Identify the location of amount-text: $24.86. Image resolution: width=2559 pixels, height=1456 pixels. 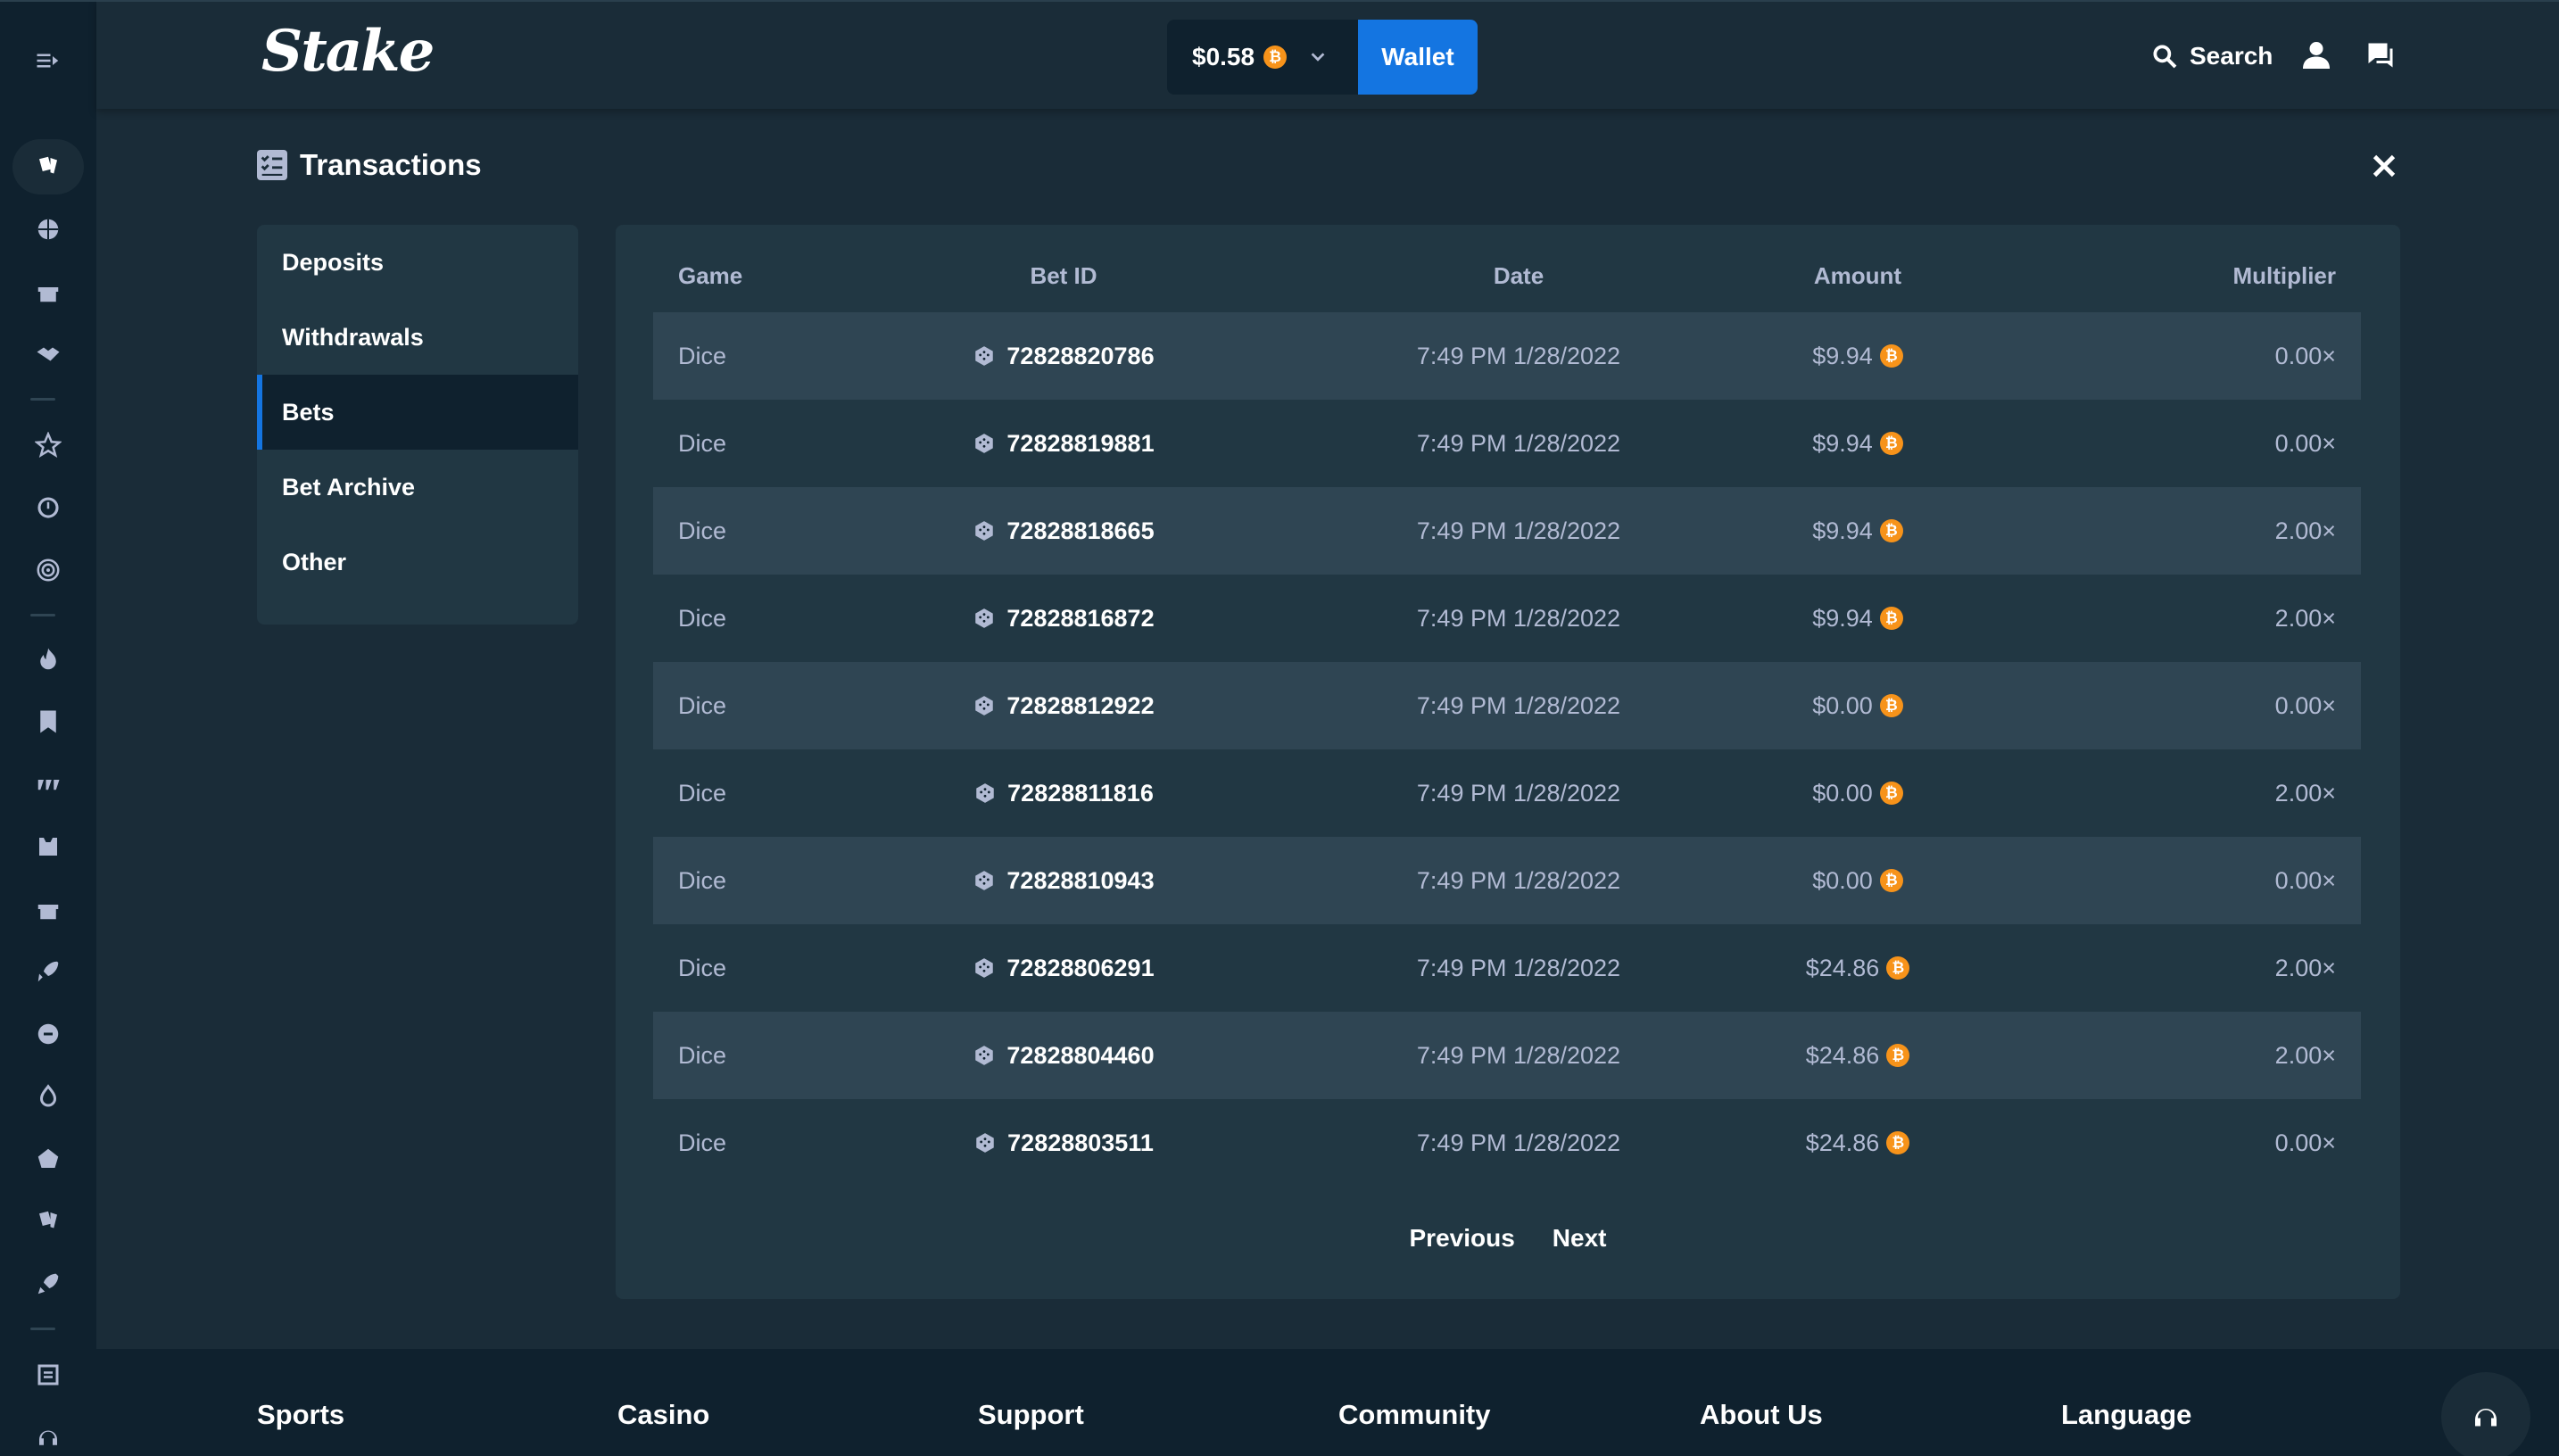
(1842, 1055).